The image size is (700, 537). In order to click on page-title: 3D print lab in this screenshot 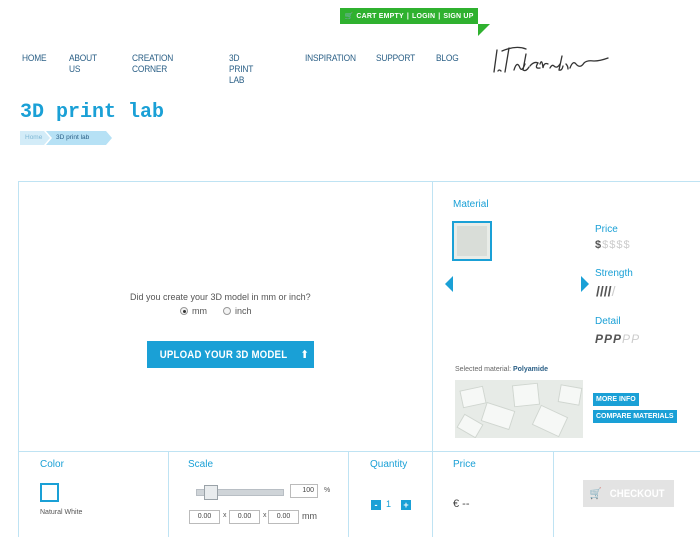, I will do `click(92, 112)`.